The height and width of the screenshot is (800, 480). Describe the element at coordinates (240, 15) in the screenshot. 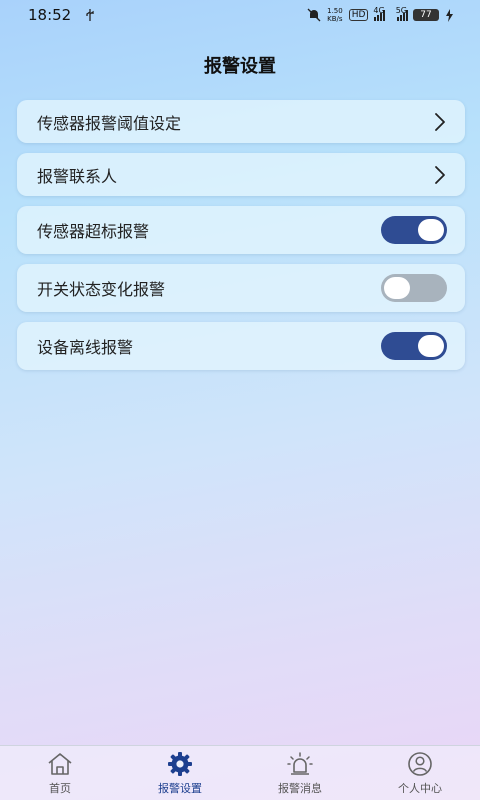

I see `status-bar: 18:52 1.50 KB/s HD 4G 5G 77` at that location.